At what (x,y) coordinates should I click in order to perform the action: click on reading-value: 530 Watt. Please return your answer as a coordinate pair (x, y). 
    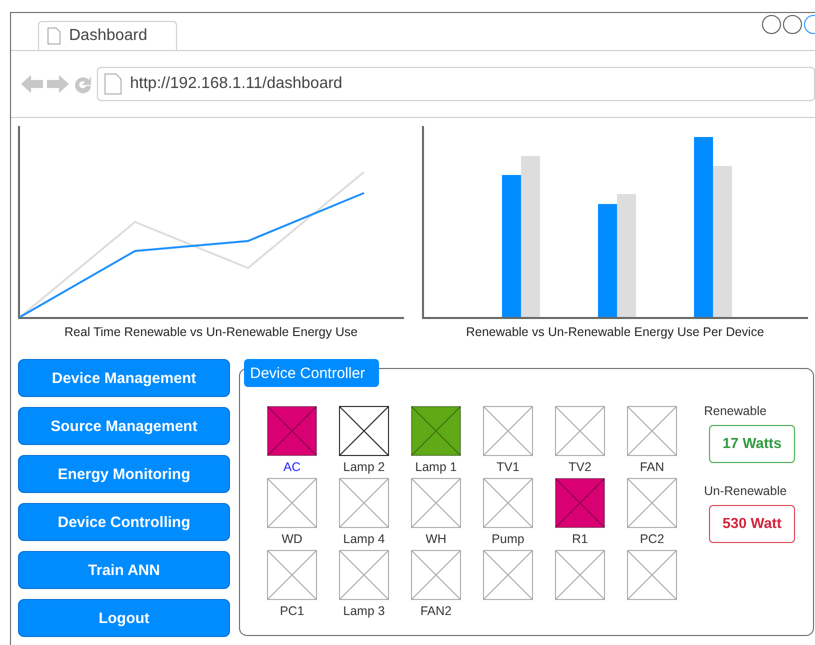
    Looking at the image, I should click on (752, 524).